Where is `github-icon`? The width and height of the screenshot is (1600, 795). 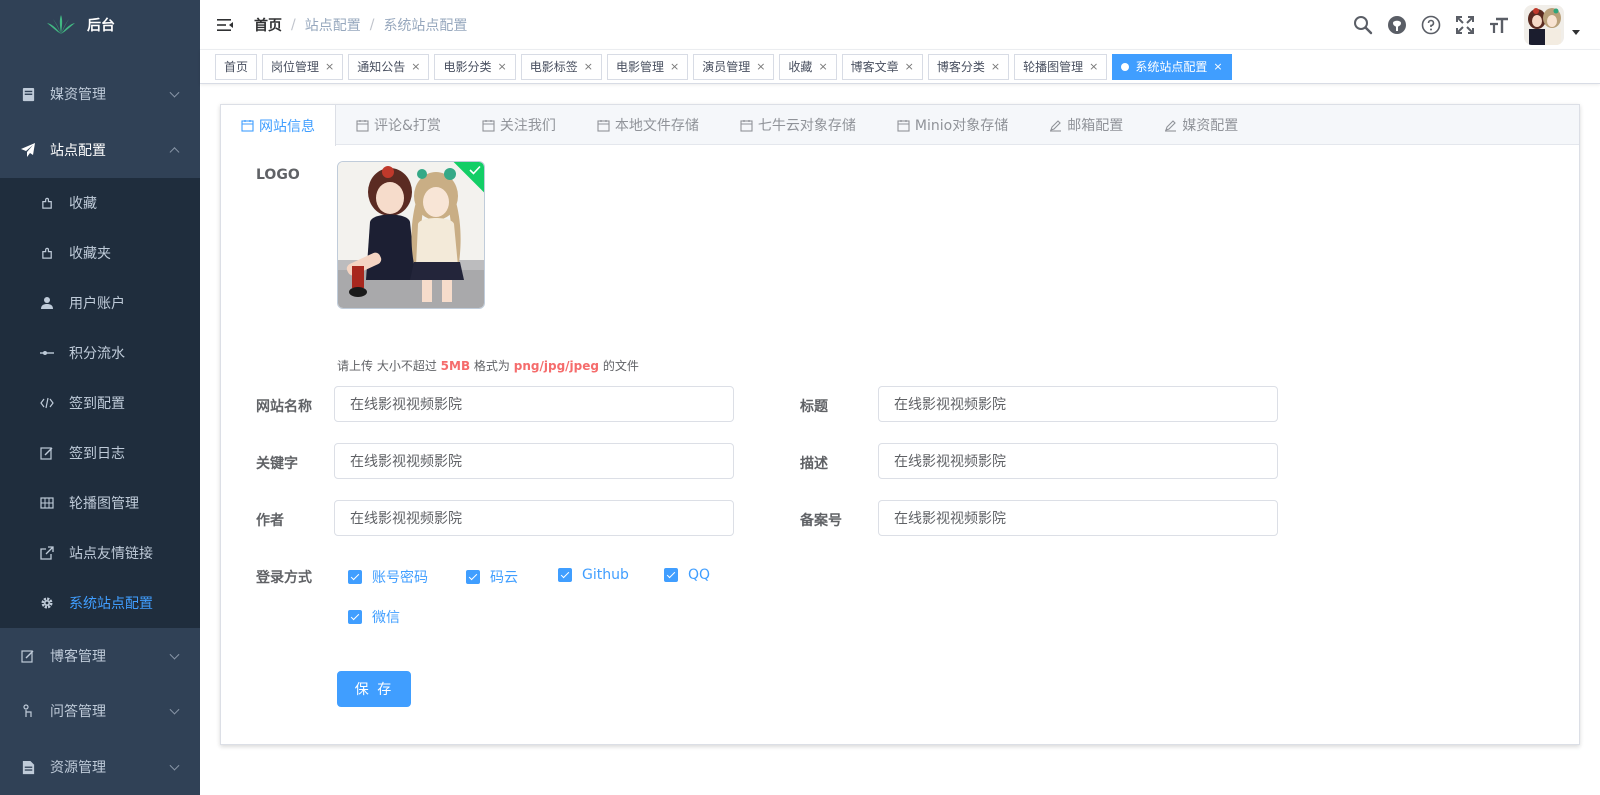
github-icon is located at coordinates (1397, 25).